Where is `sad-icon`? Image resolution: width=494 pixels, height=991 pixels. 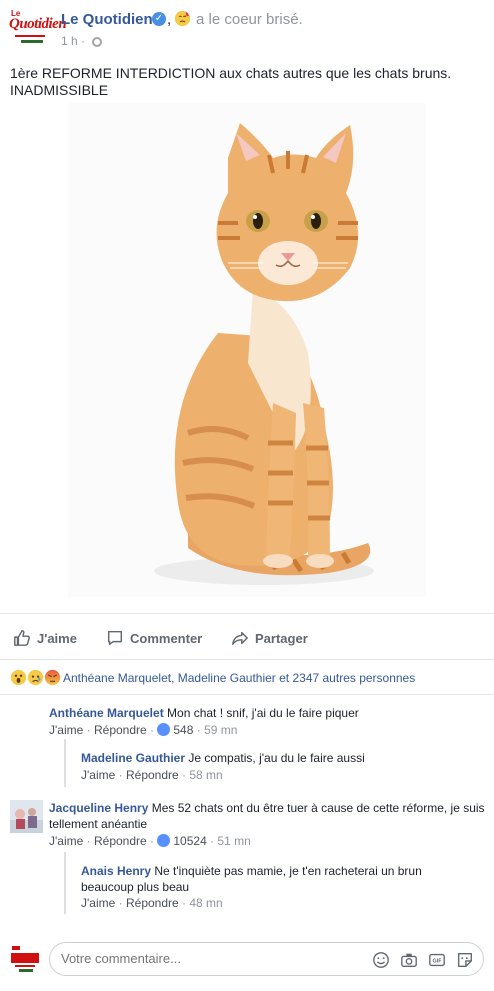 sad-icon is located at coordinates (35, 677).